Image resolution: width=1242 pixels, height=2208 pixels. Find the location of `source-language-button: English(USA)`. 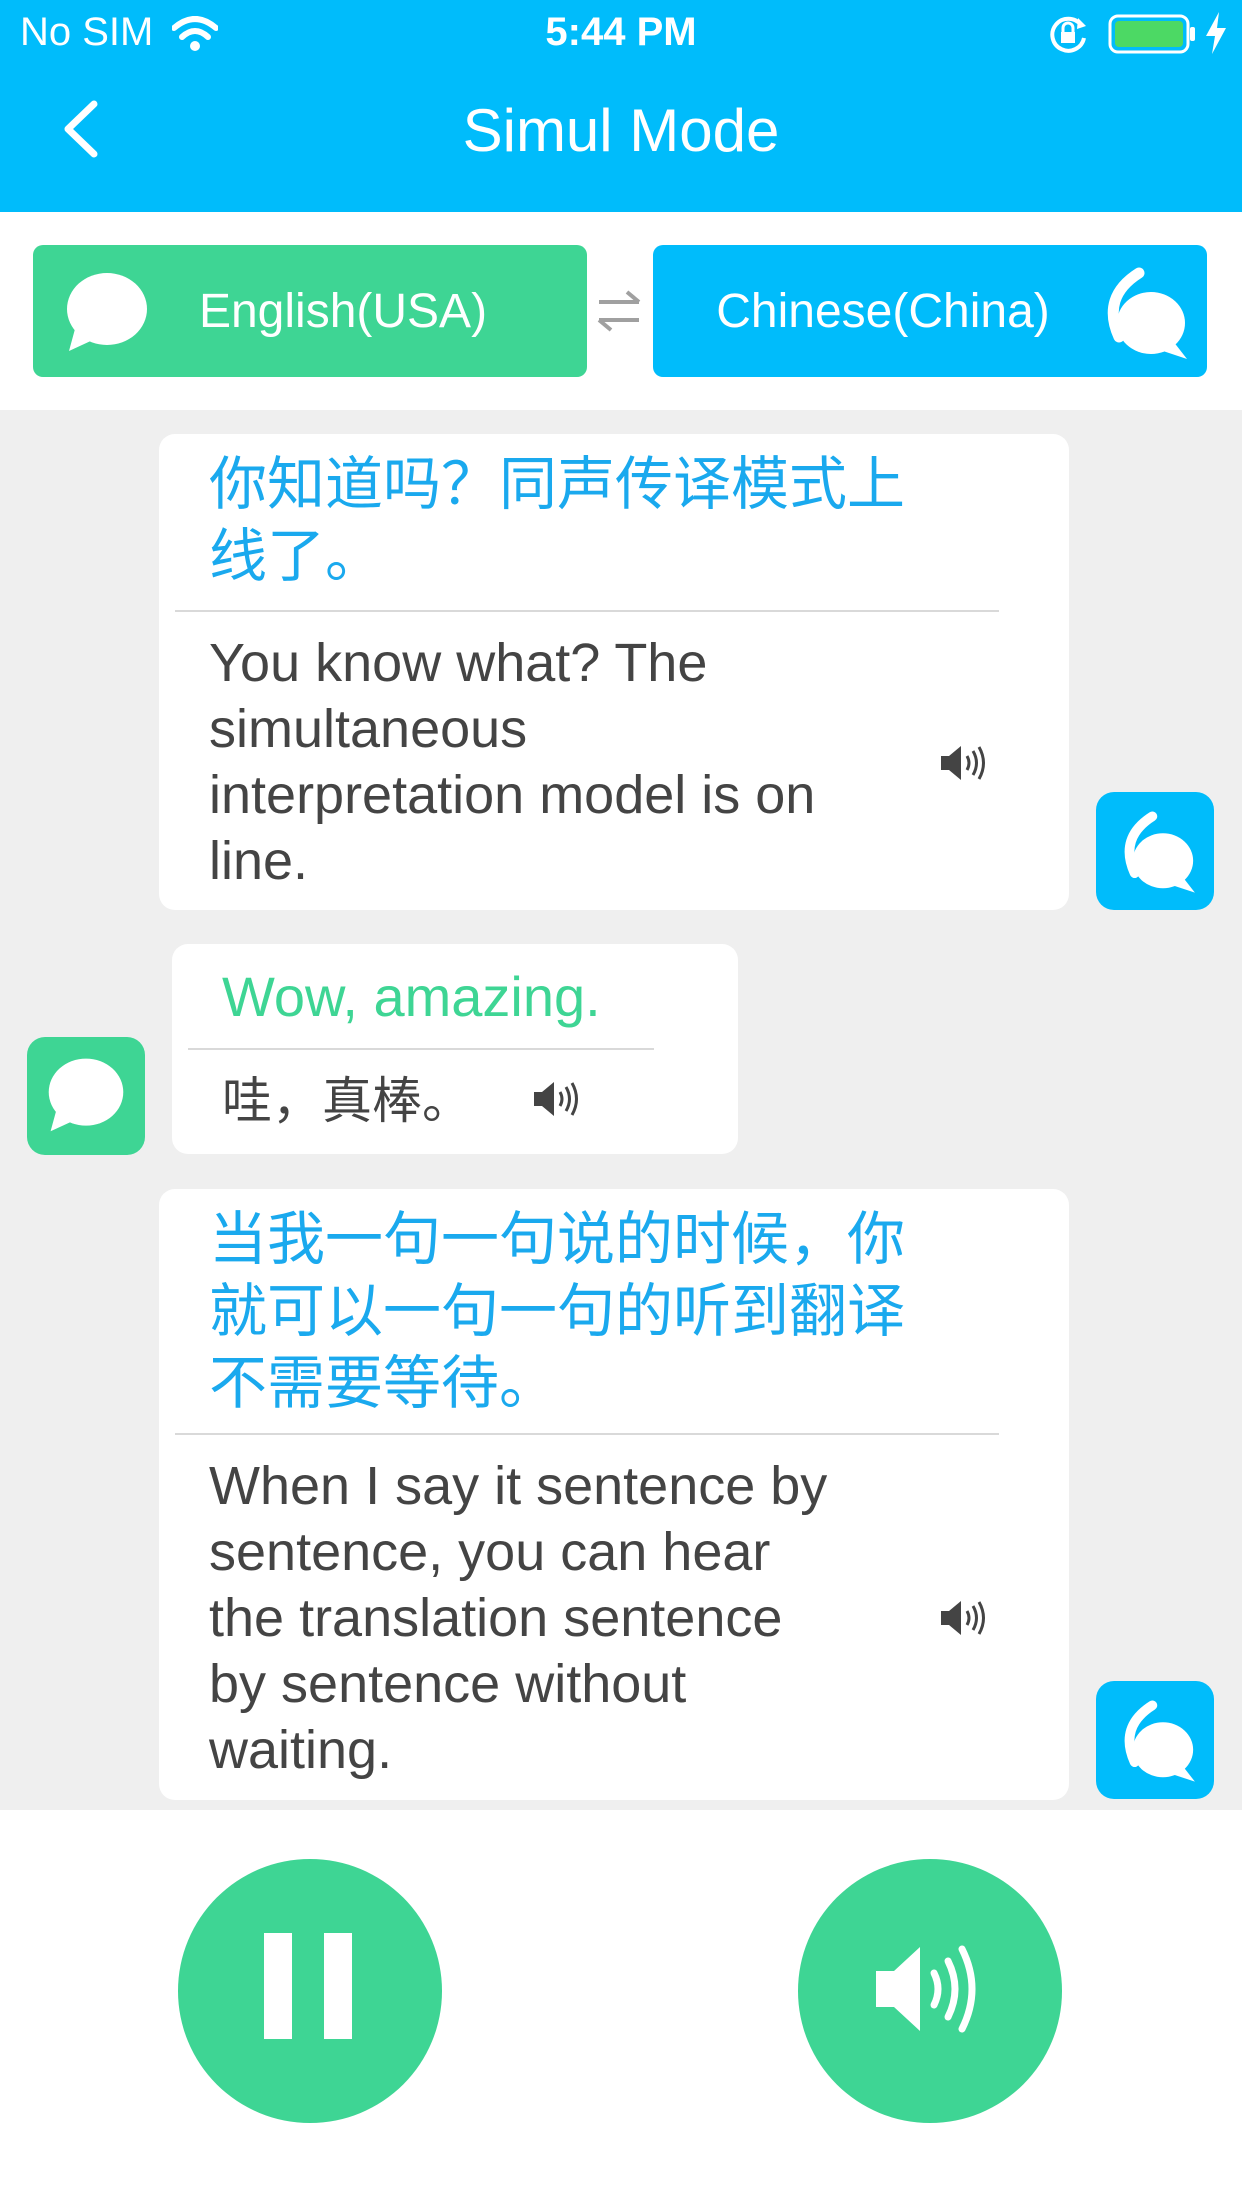

source-language-button: English(USA) is located at coordinates (310, 311).